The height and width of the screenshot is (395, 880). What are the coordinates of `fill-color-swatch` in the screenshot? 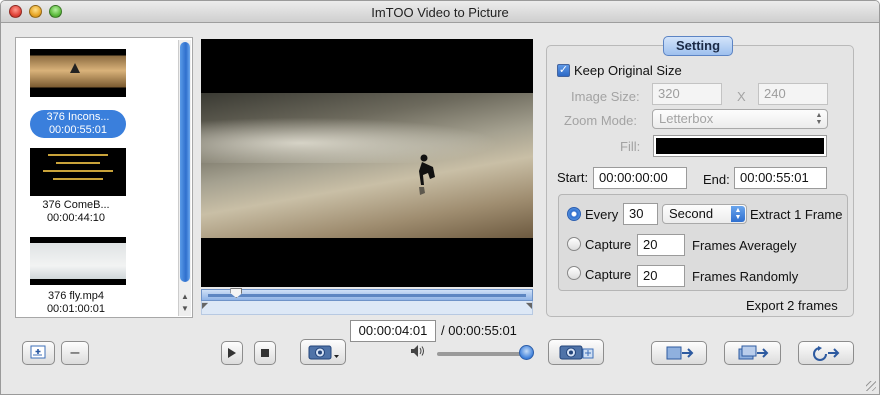 It's located at (740, 146).